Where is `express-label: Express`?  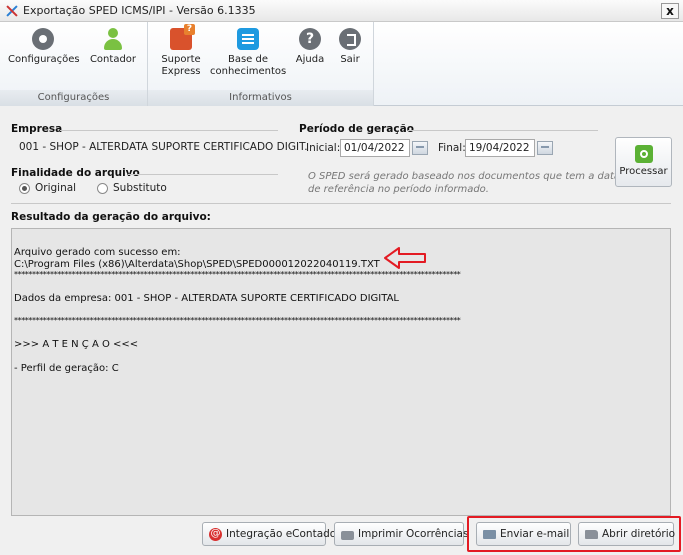
express-label: Express is located at coordinates (181, 71).